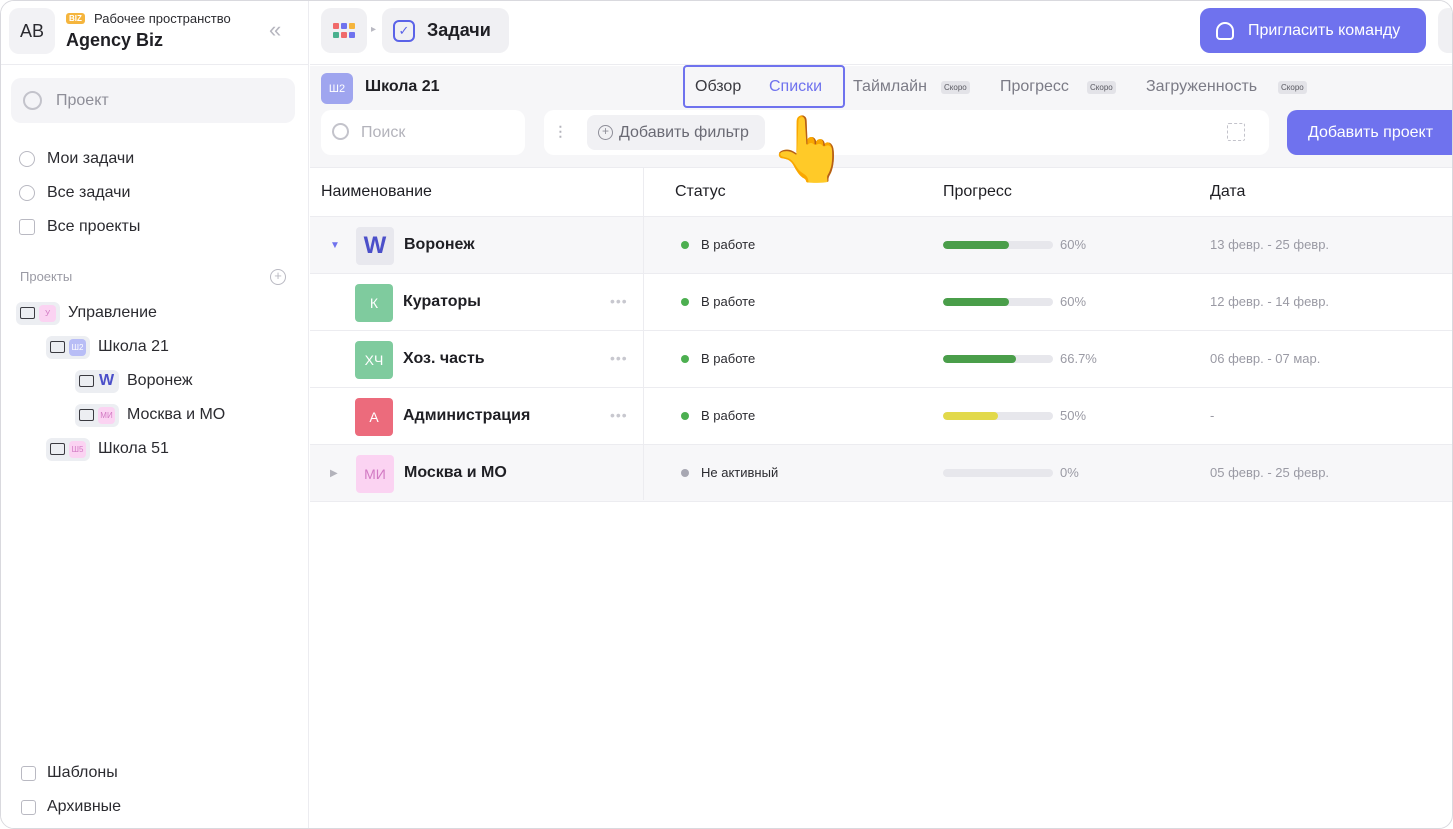  Describe the element at coordinates (560, 133) in the screenshot. I see `sliders-icon: ⫶` at that location.